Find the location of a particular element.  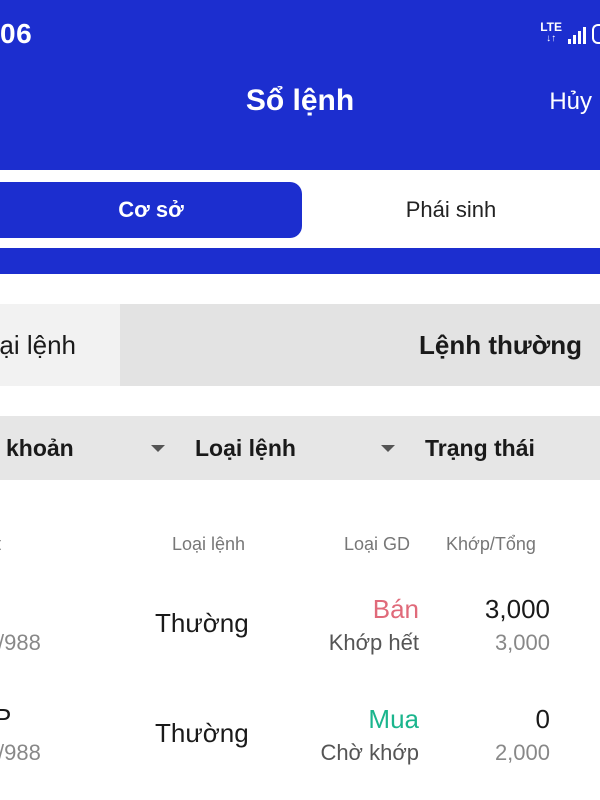

row-symbol: P is located at coordinates (6, 718).